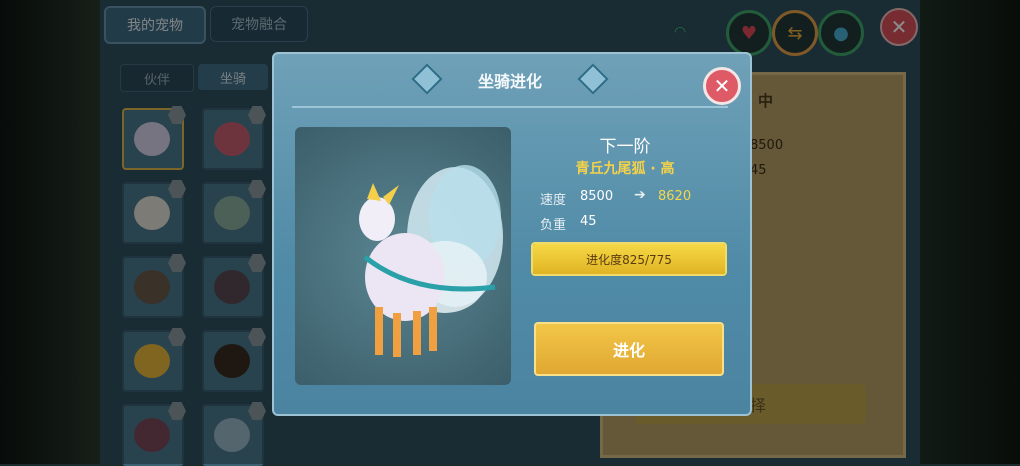 The width and height of the screenshot is (1020, 466). I want to click on modal-title: 坐骑进化, so click(509, 81).